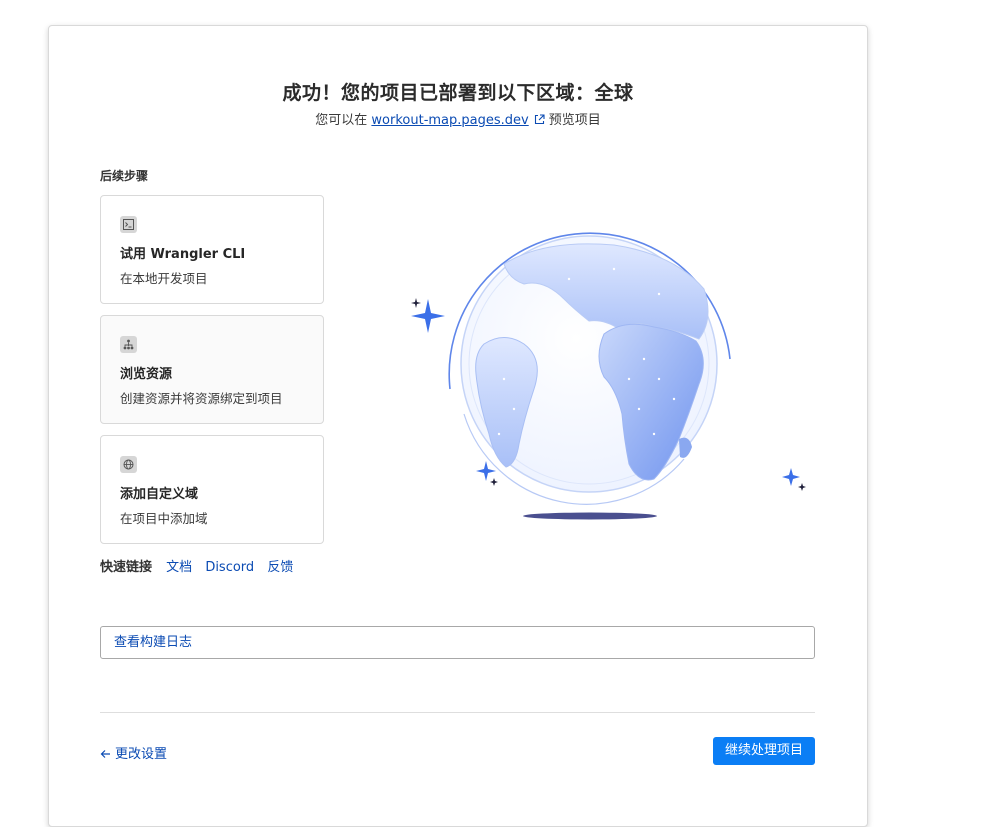  I want to click on change-settings-label: 更改设置, so click(141, 754).